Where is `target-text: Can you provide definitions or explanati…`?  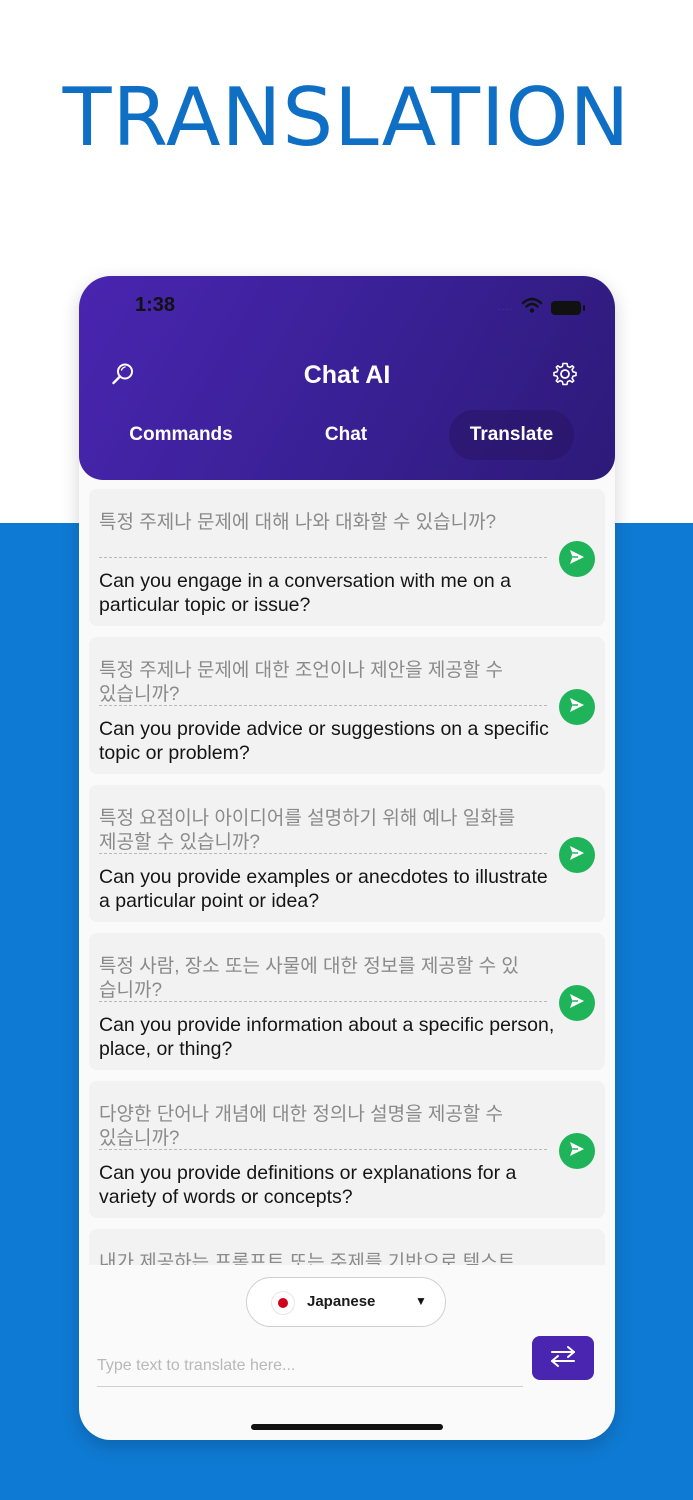 target-text: Can you provide definitions or explanati… is located at coordinates (308, 1185).